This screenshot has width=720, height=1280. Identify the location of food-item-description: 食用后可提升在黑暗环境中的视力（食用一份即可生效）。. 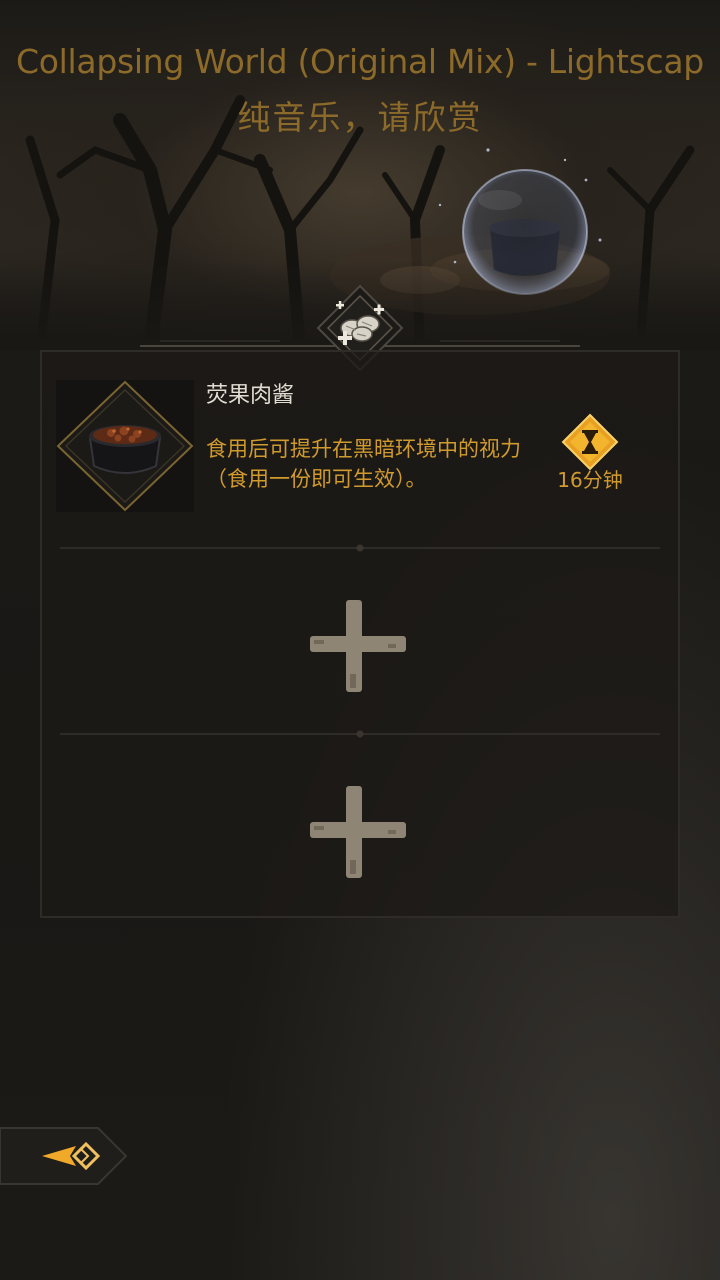
(363, 464).